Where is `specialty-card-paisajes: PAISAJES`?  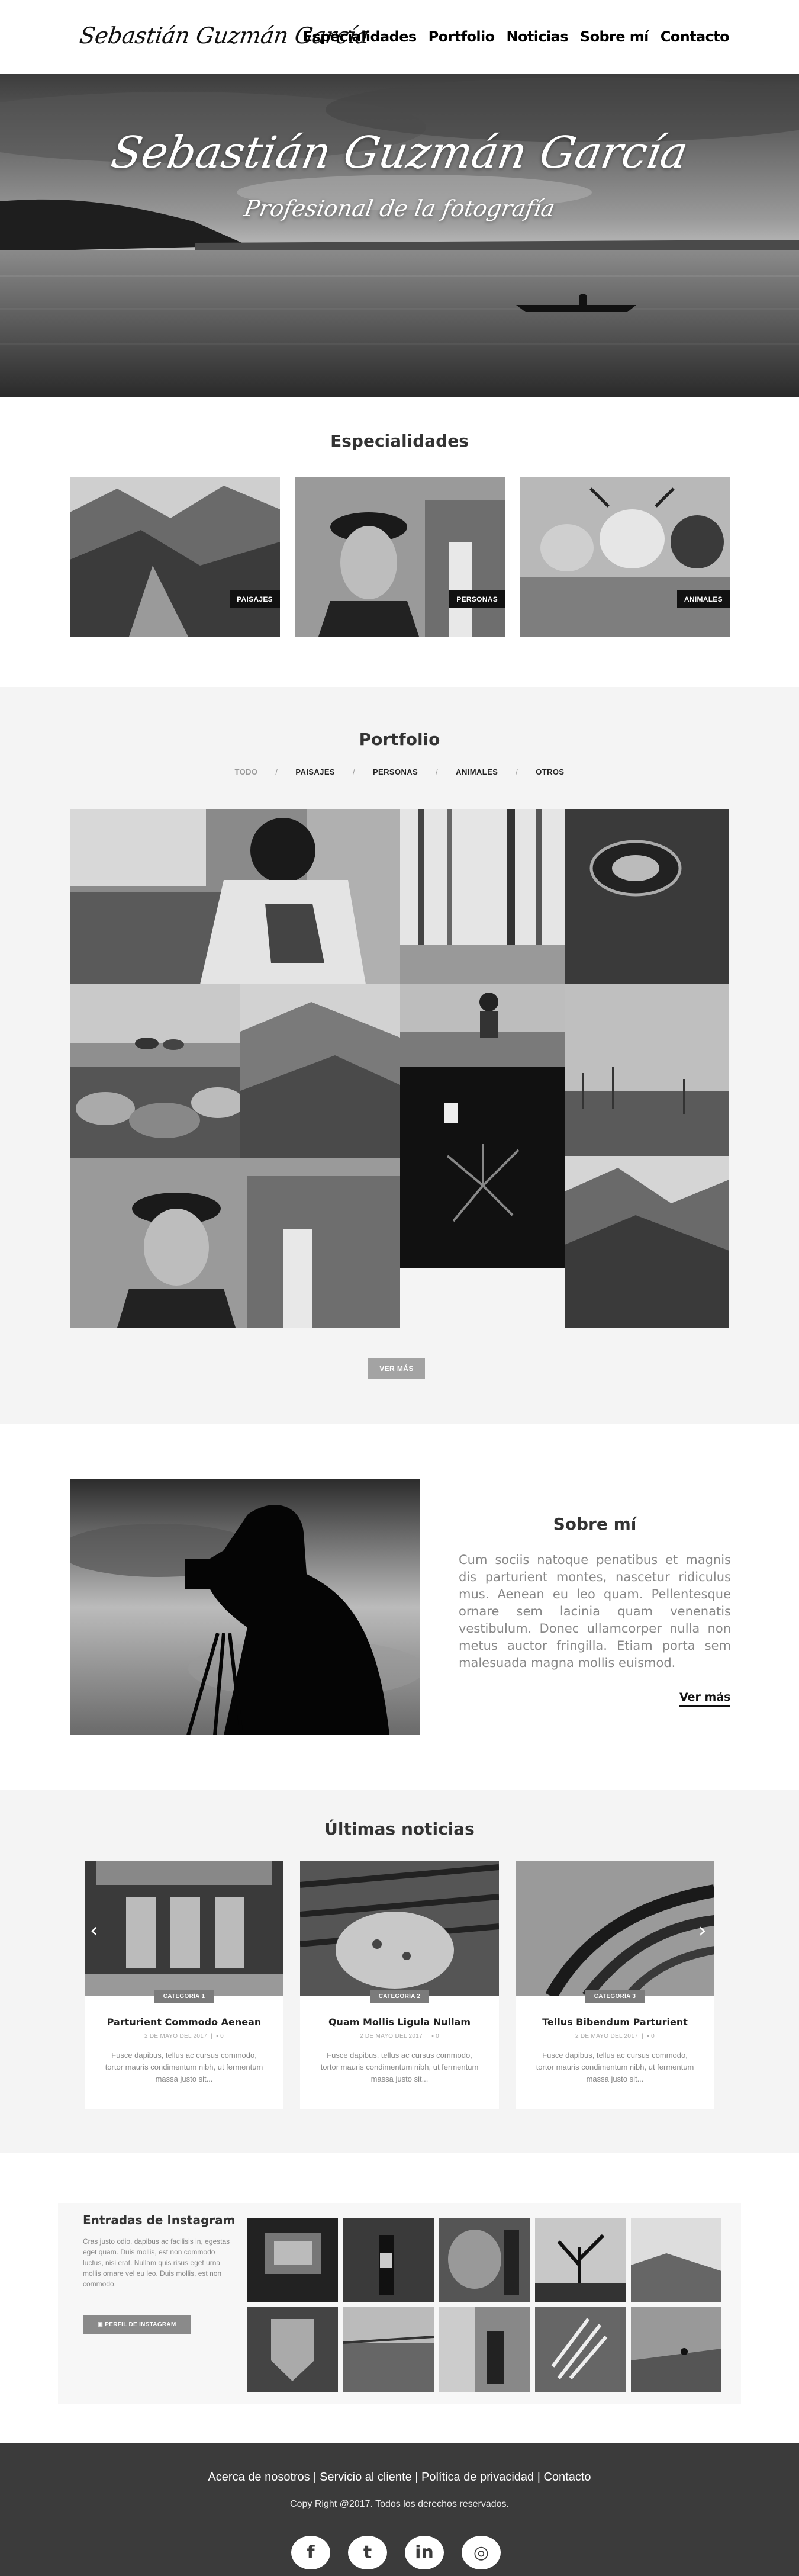
specialty-card-paisajes: PAISAJES is located at coordinates (175, 557).